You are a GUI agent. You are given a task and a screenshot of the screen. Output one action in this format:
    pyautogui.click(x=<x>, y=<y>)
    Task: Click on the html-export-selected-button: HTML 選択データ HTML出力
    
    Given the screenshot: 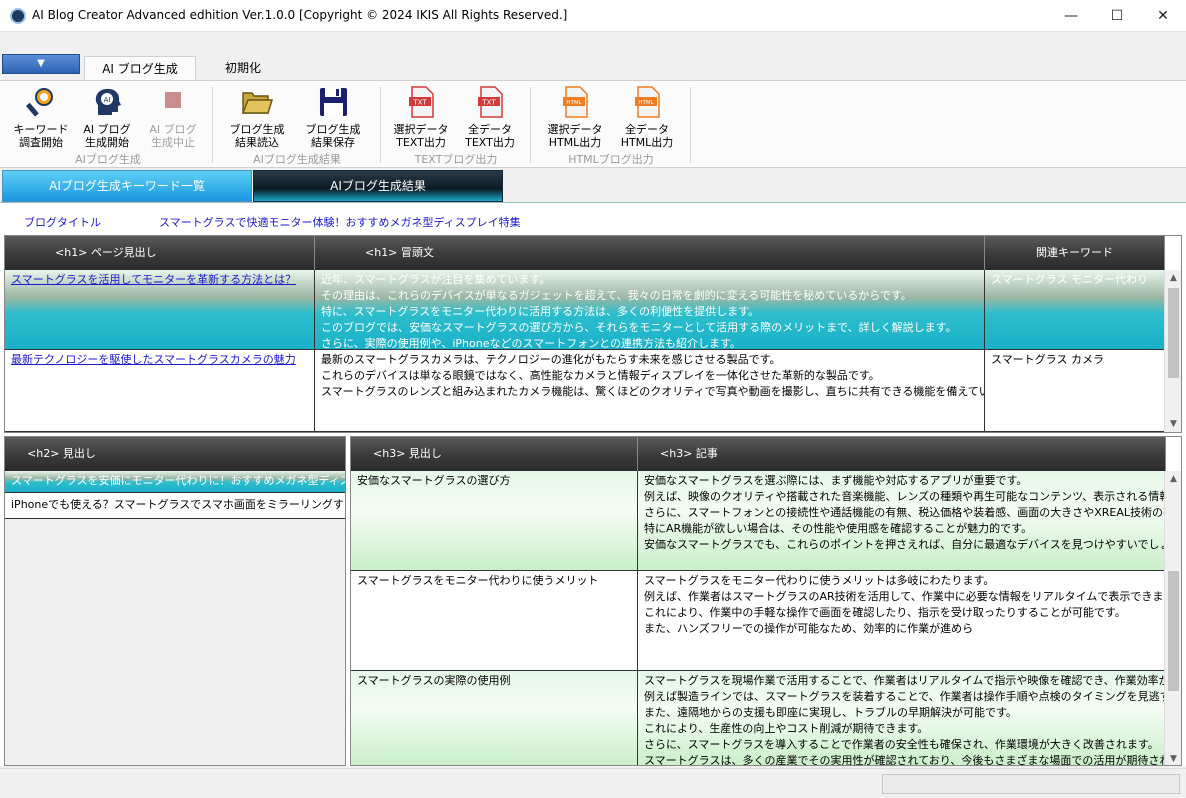 What is the action you would take?
    pyautogui.click(x=575, y=117)
    